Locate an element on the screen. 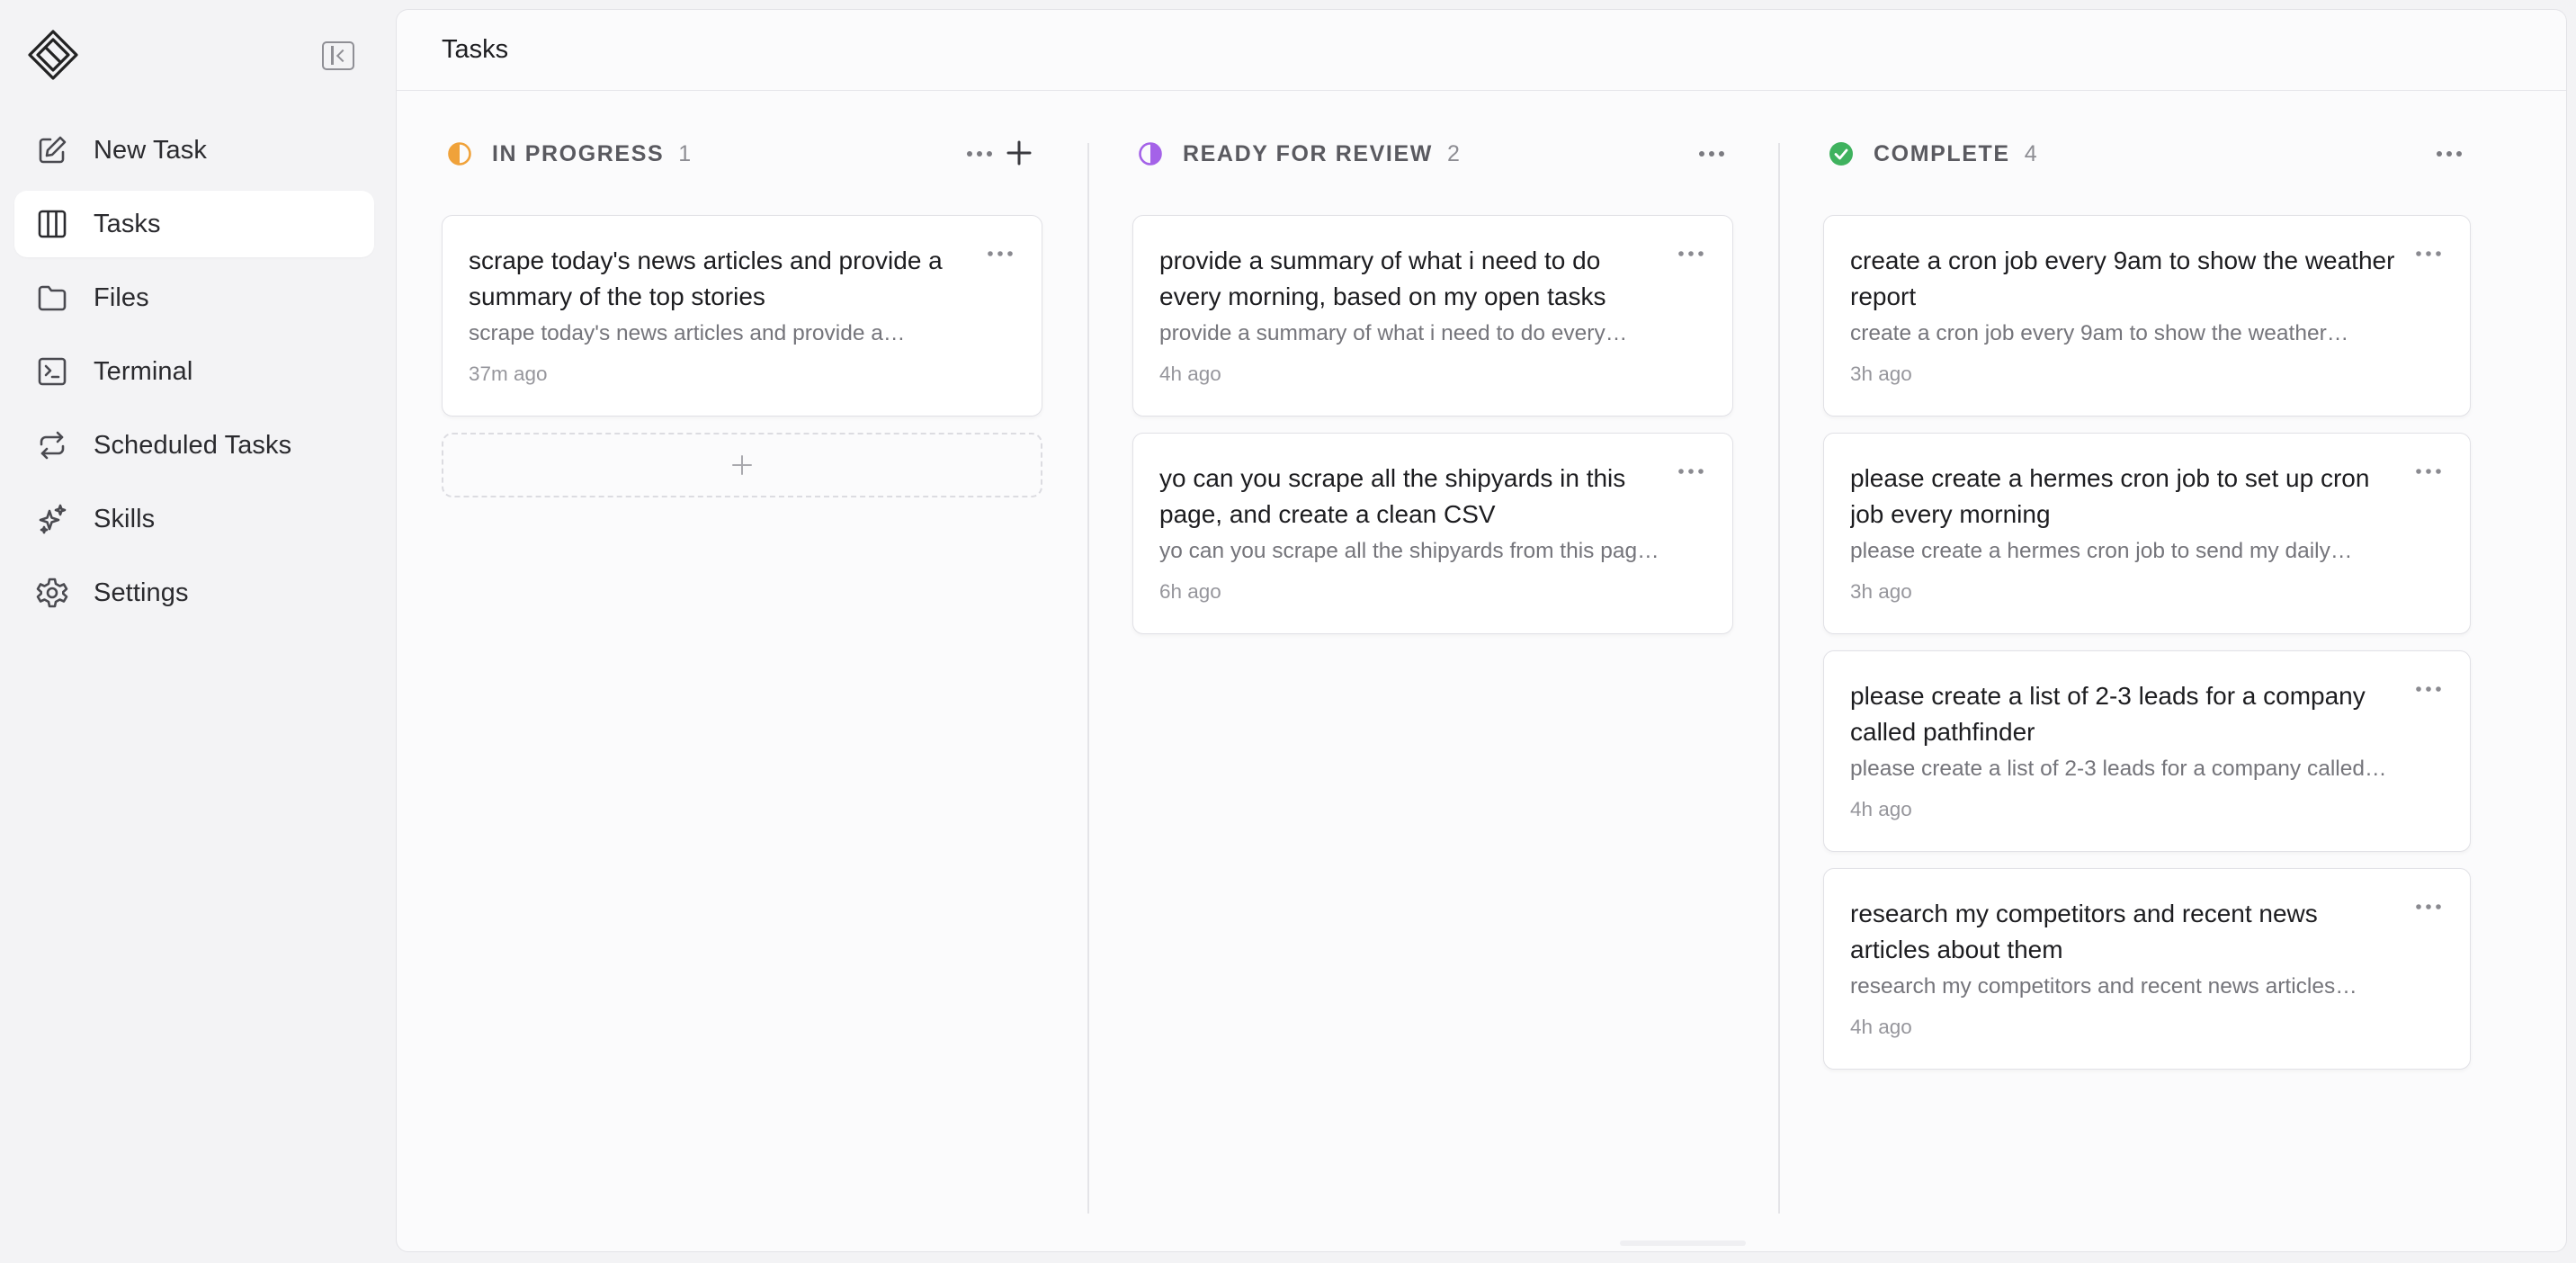 The height and width of the screenshot is (1263, 2576). column-title: READY FOR REVIEW is located at coordinates (1308, 153).